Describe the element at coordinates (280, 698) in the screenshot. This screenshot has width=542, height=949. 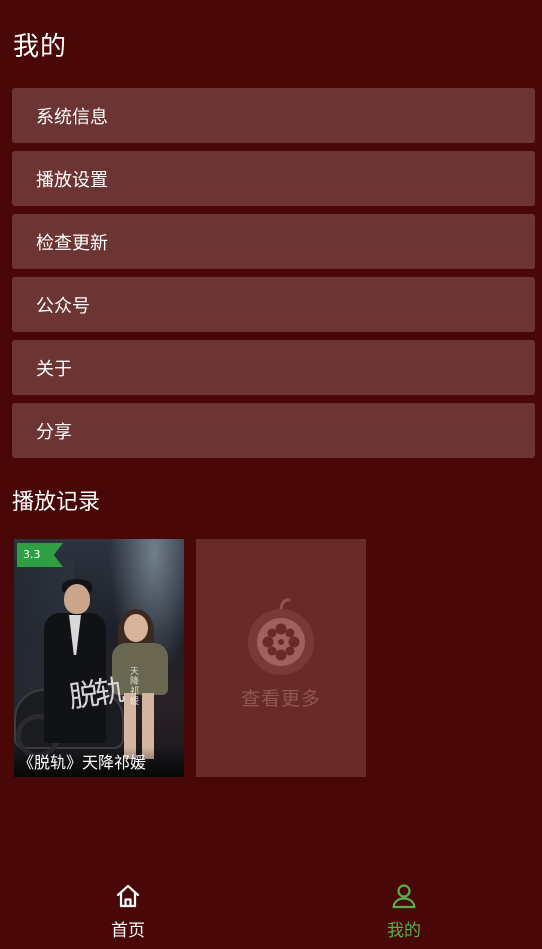
I see `view-more-label: 查看更多` at that location.